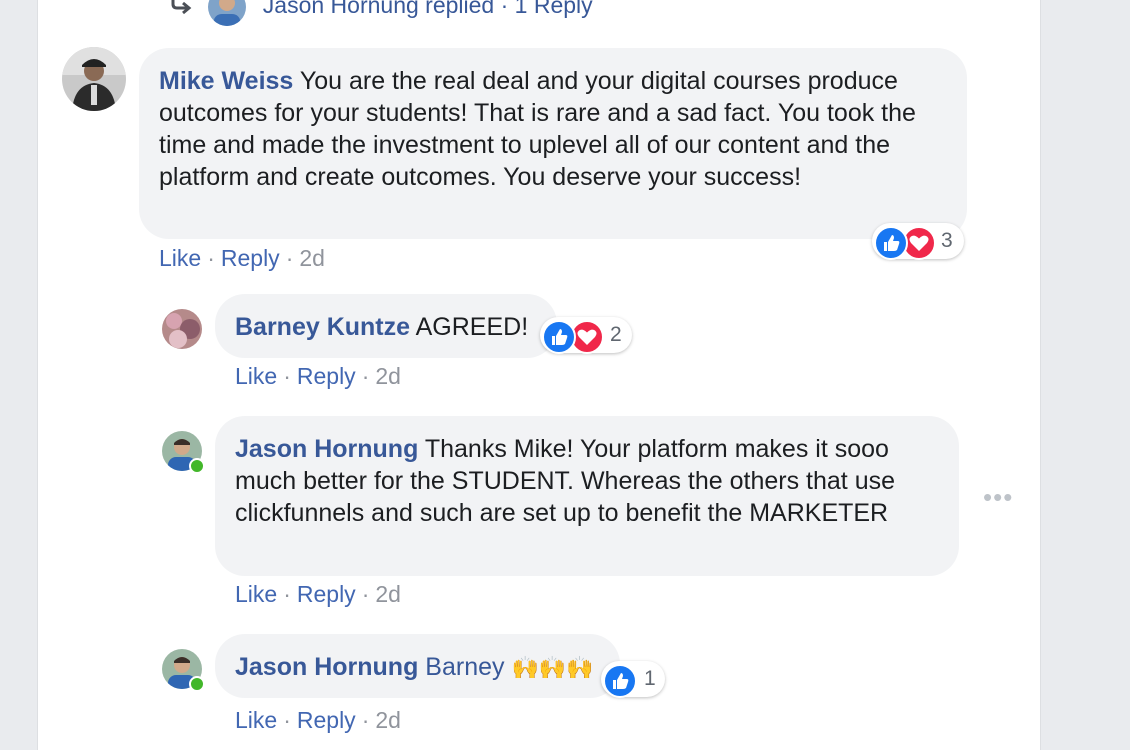  Describe the element at coordinates (552, 667) in the screenshot. I see `raised-hands-emoji: 🙌🙌🙌` at that location.